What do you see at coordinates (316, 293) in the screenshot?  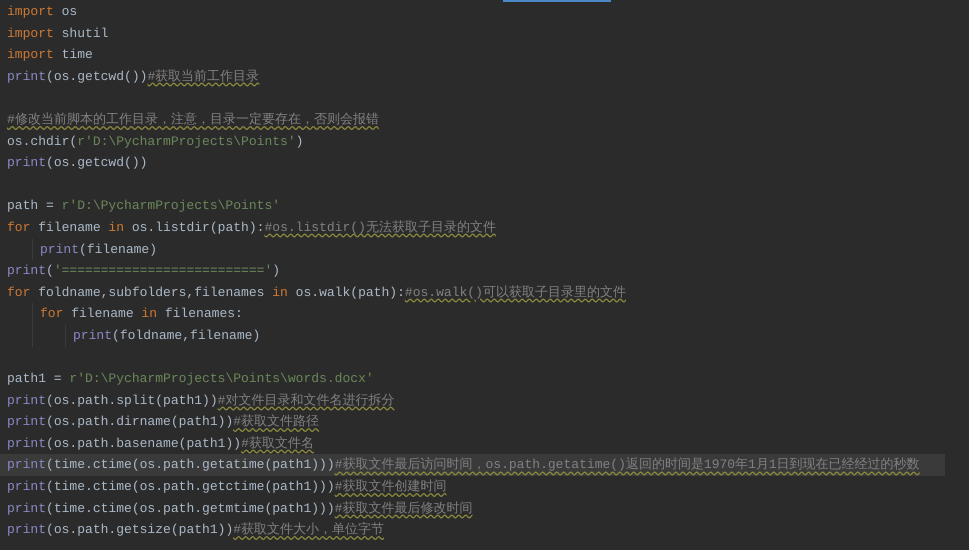 I see `code-line: for foldname,subfolders,filenames in os.walk(path):#os.walk()可以获取子目录里的文件` at bounding box center [316, 293].